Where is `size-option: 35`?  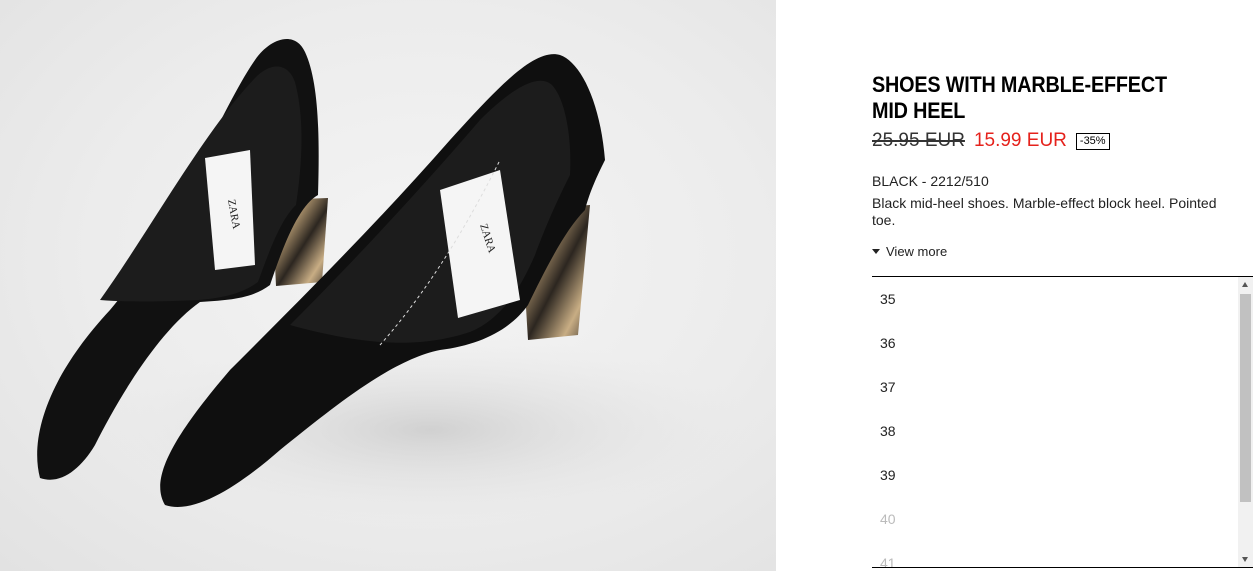
size-option: 35 is located at coordinates (1062, 299).